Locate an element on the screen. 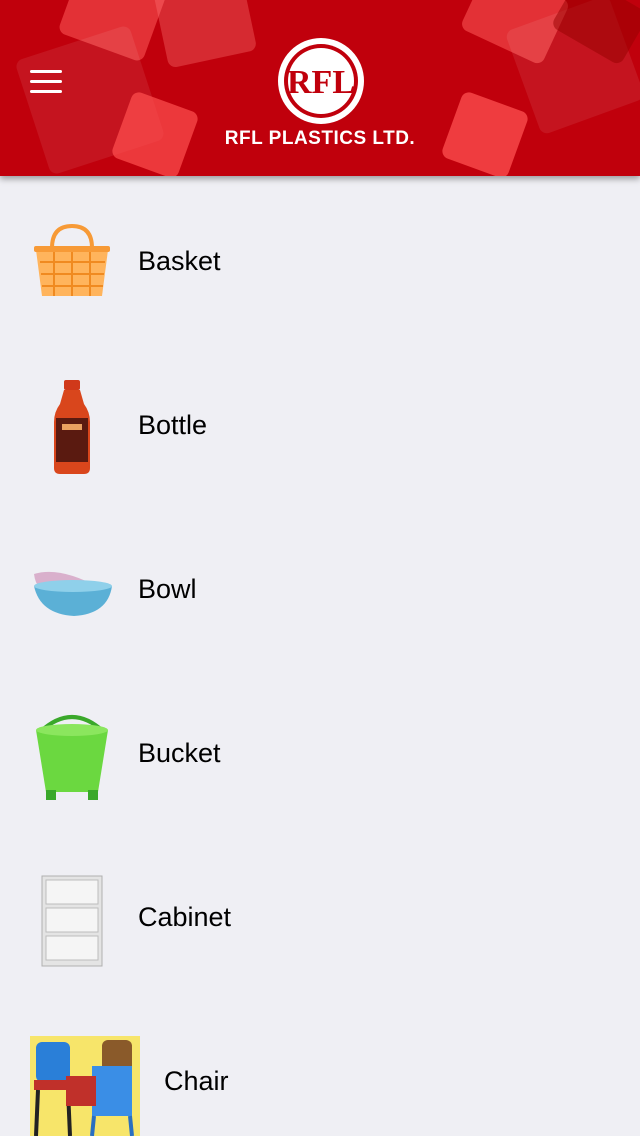  category-label: Bucket is located at coordinates (179, 753).